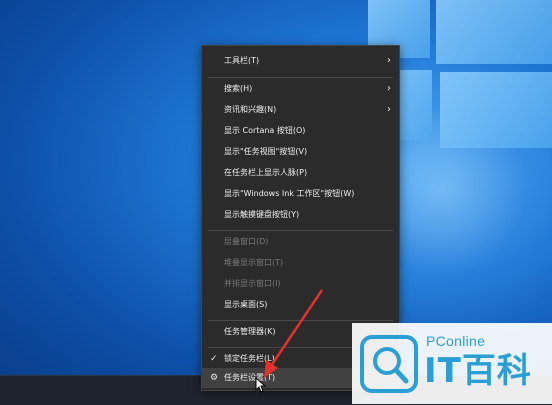 Image resolution: width=552 pixels, height=405 pixels. What do you see at coordinates (289, 193) in the screenshot?
I see `menu-item-label: 显示"Windows Ink 工作区"按钮(W)` at bounding box center [289, 193].